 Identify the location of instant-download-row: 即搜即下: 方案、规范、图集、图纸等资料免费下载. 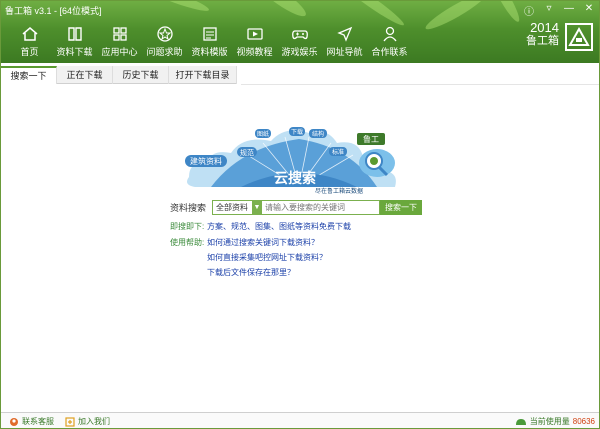
(260, 226).